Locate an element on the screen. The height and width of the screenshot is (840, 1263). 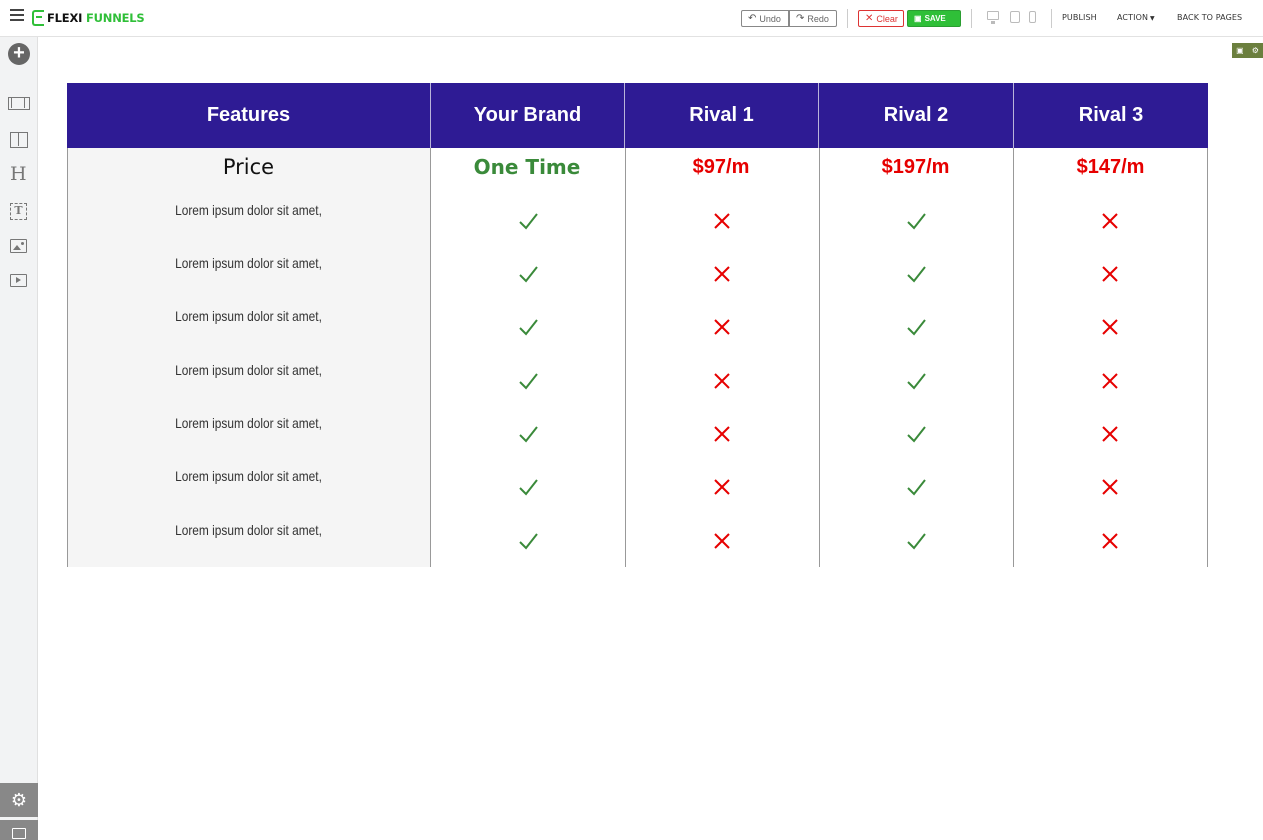
price-label: Price is located at coordinates (248, 167).